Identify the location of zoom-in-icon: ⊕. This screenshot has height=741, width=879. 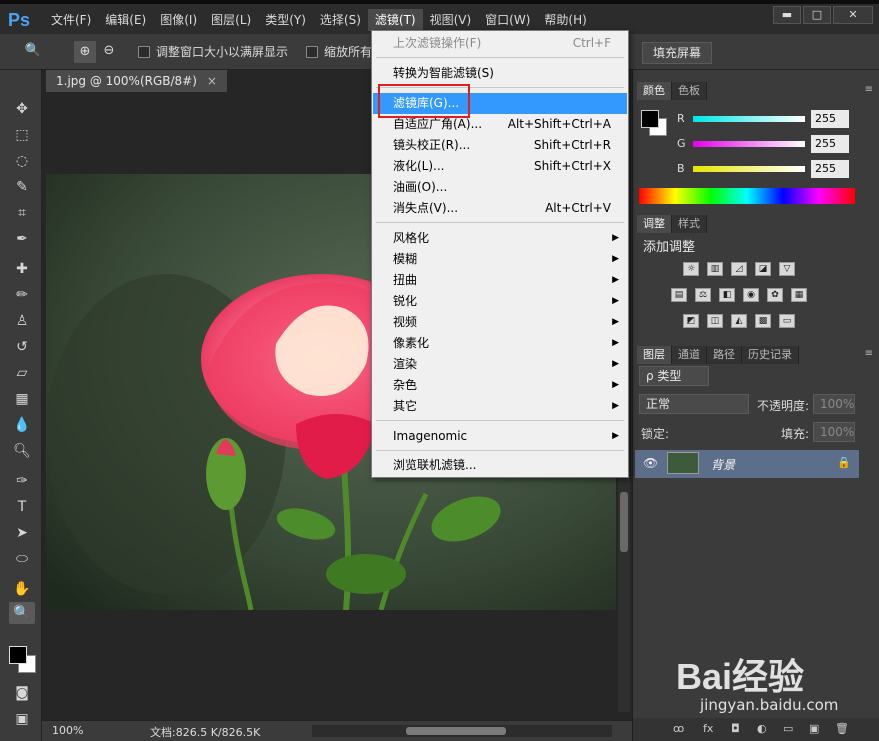
(85, 52).